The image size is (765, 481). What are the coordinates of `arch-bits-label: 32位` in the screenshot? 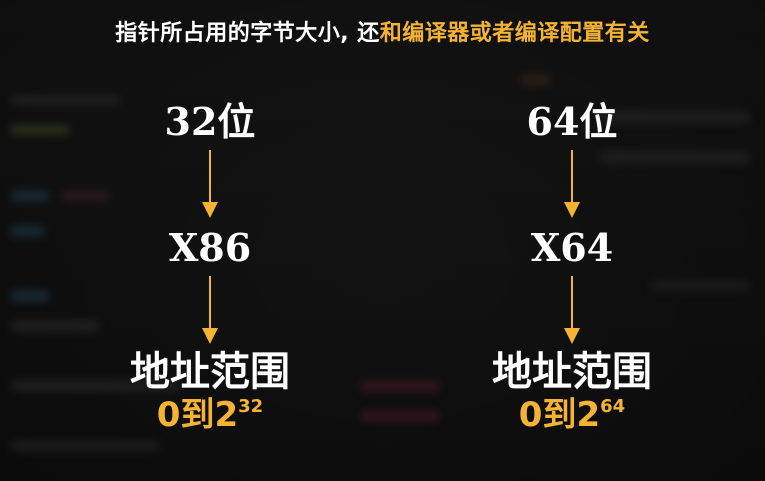 It's located at (210, 121).